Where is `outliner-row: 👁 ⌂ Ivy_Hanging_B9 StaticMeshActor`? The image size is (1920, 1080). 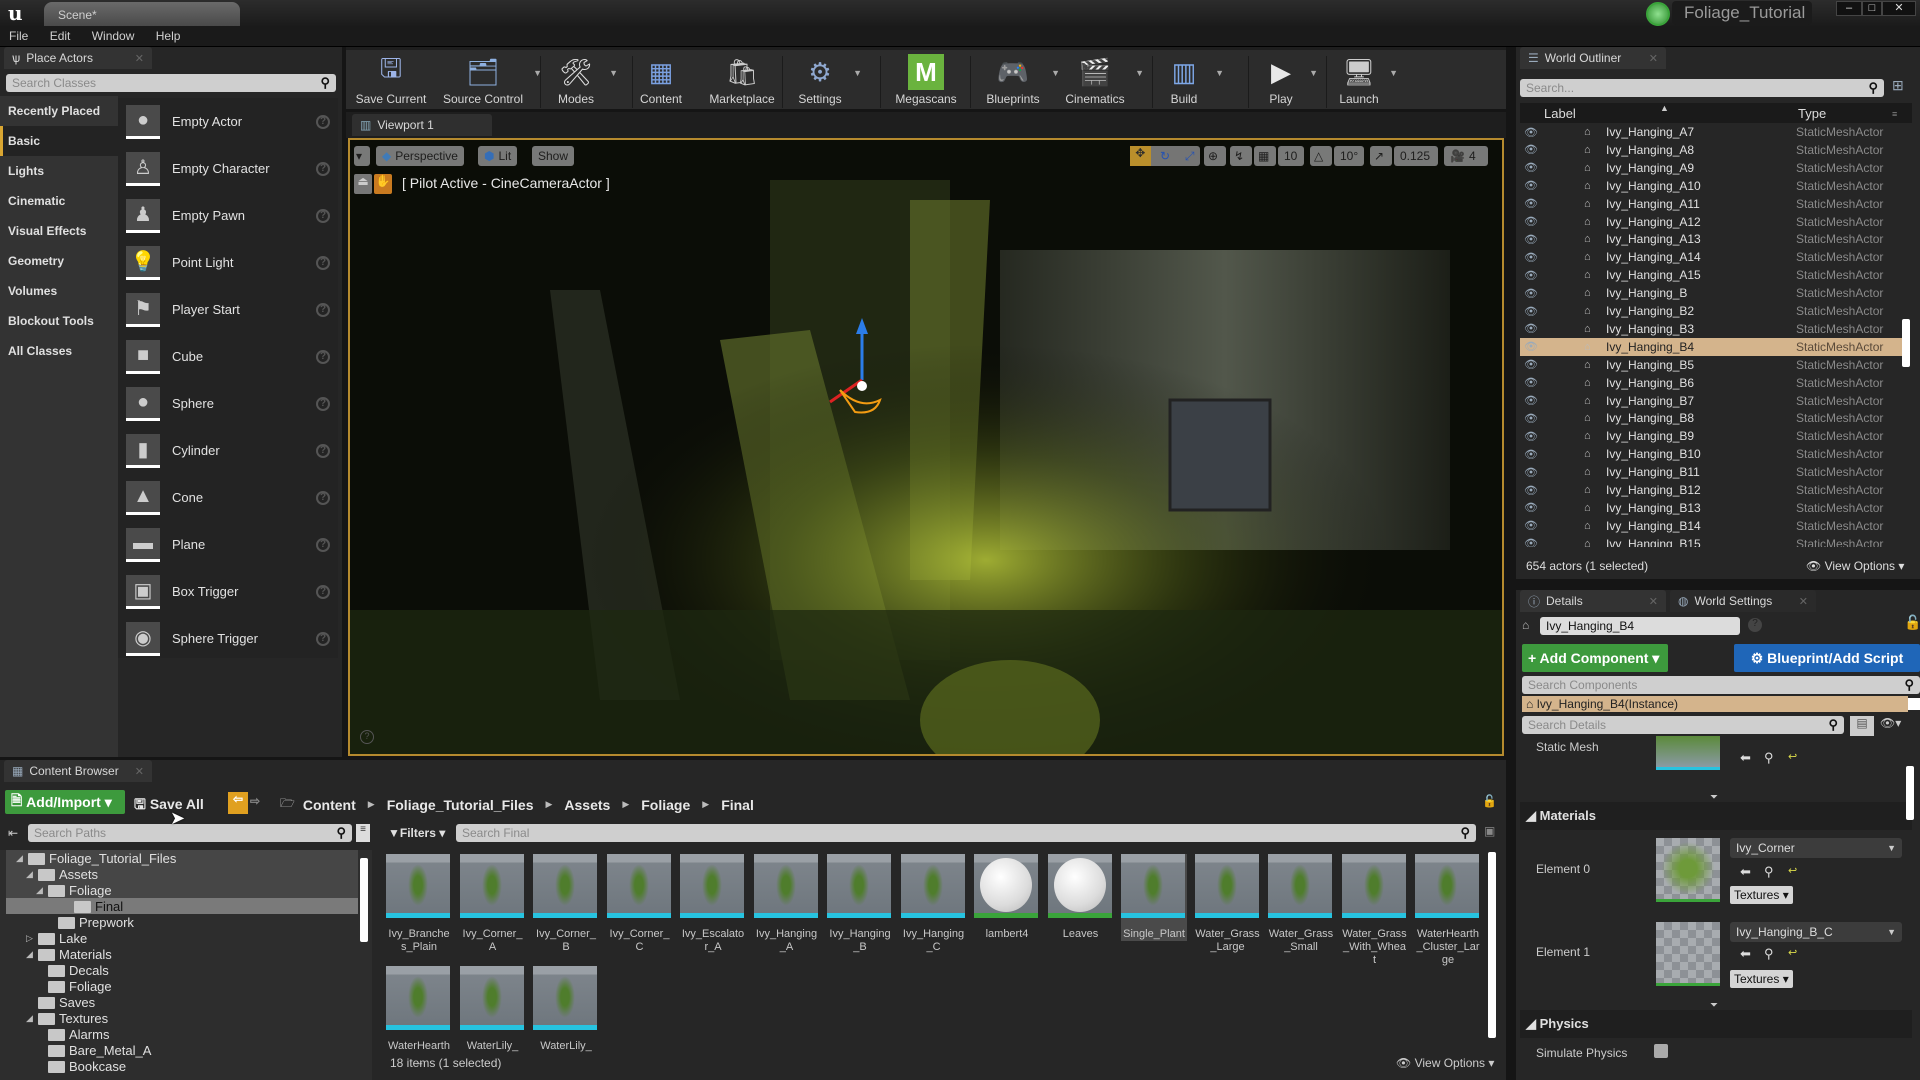
outliner-row: 👁 ⌂ Ivy_Hanging_B9 StaticMeshActor is located at coordinates (1715, 436).